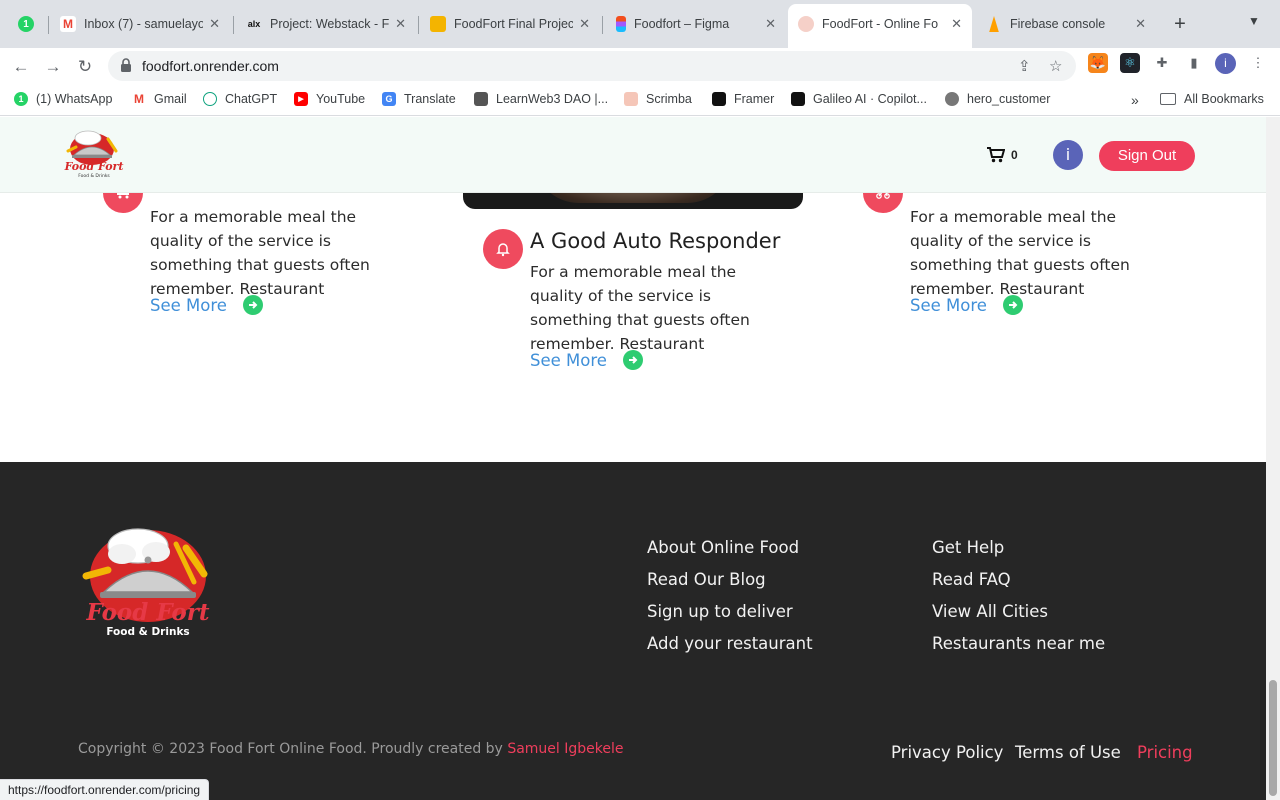  Describe the element at coordinates (170, 99) in the screenshot. I see `bookmark-label: Gmail` at that location.